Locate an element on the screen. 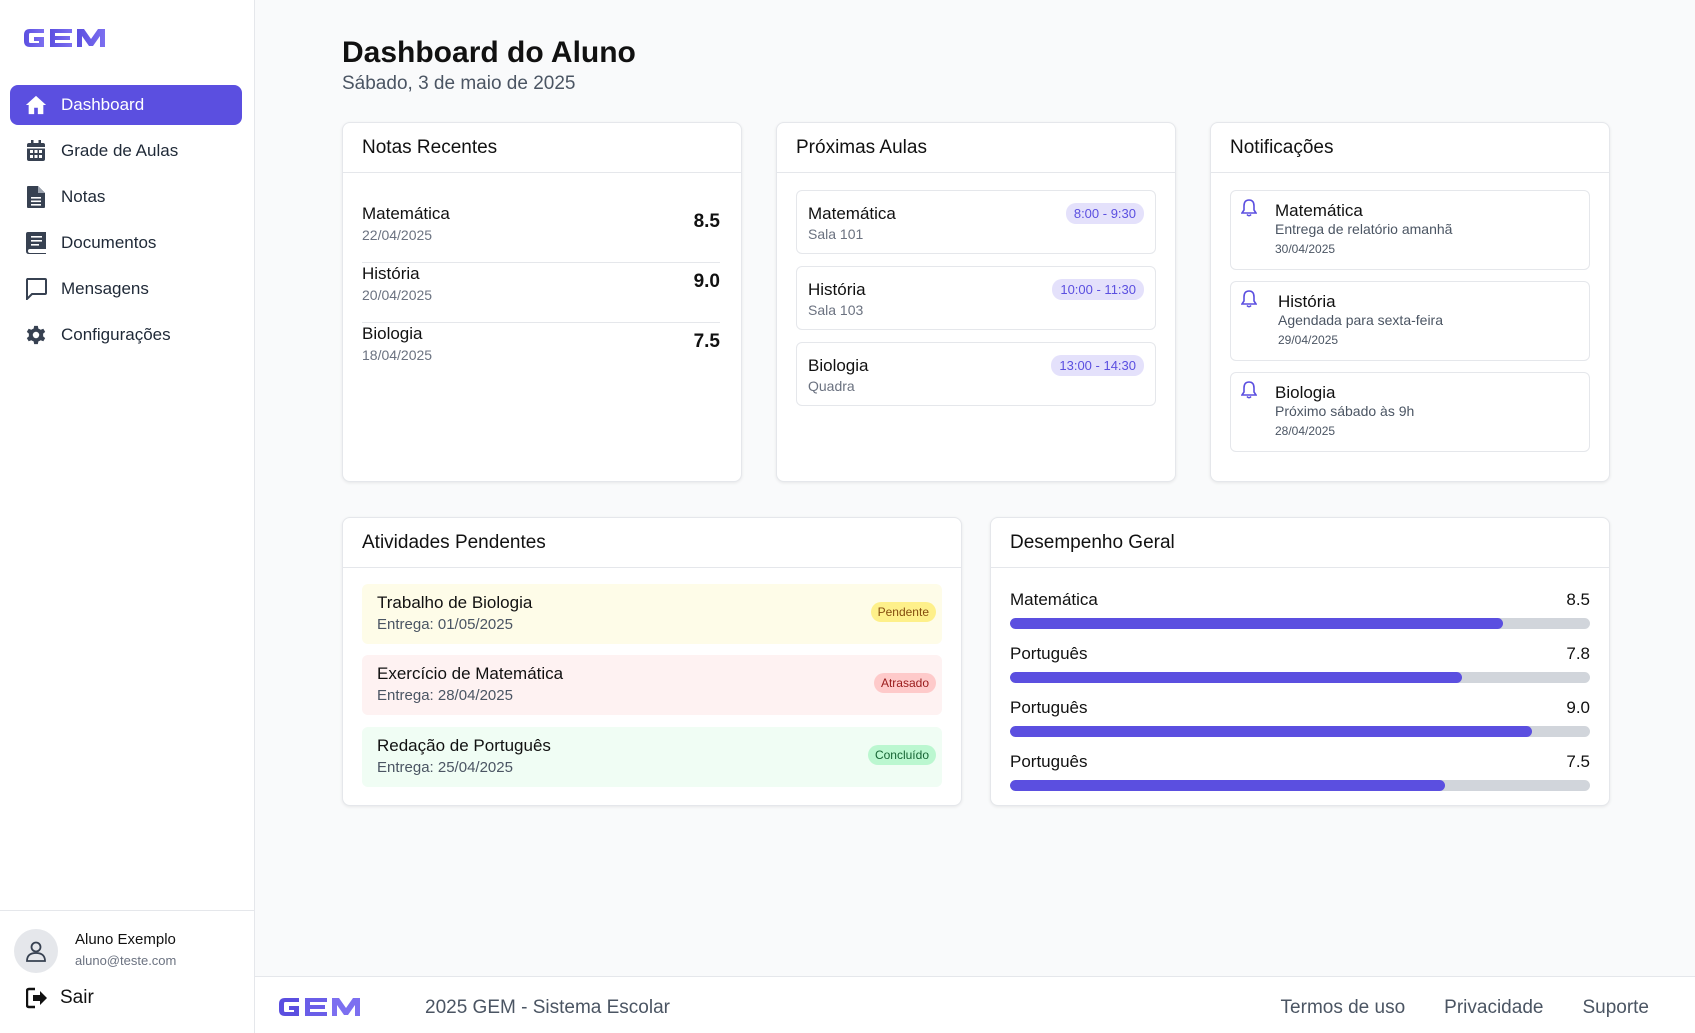 The height and width of the screenshot is (1033, 1695). list-item: Biologia 18/04/2025 7.5 is located at coordinates (541, 353).